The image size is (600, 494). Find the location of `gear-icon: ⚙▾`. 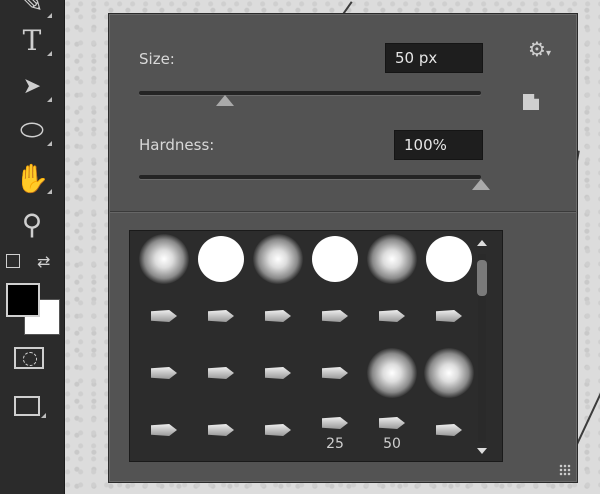

gear-icon: ⚙▾ is located at coordinates (539, 49).